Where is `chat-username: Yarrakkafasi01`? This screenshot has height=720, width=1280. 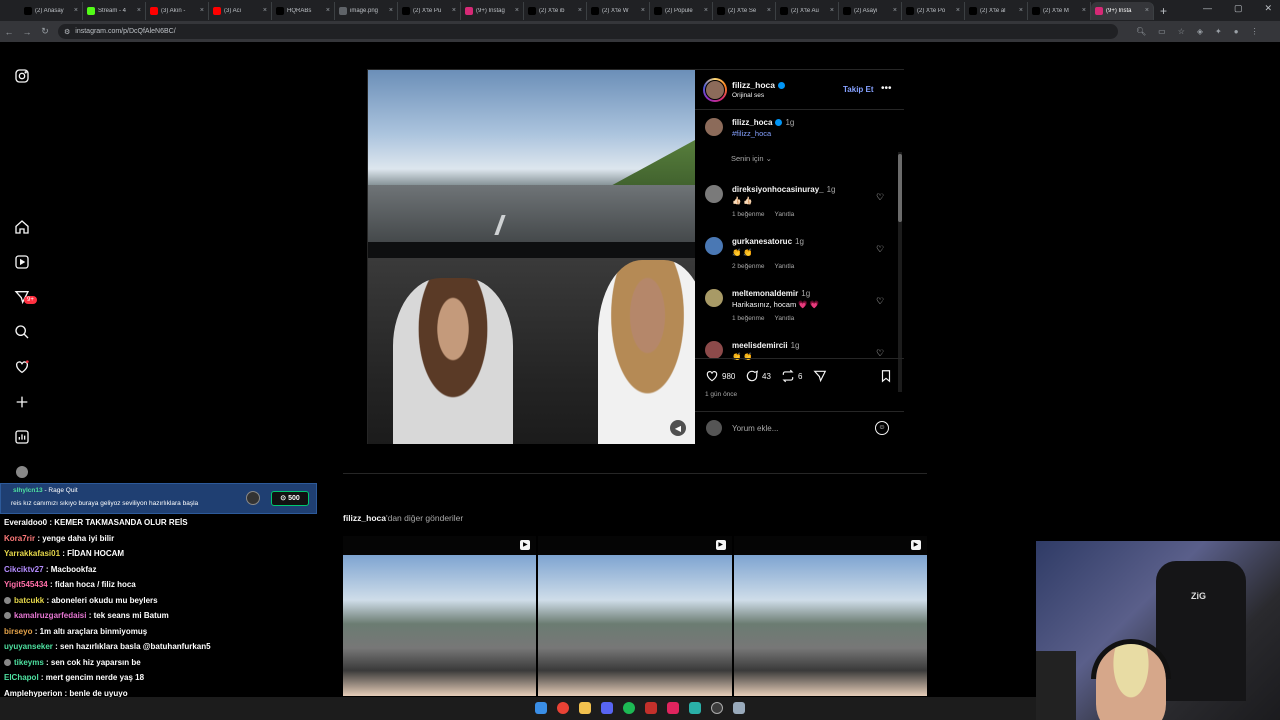
chat-username: Yarrakkafasi01 is located at coordinates (32, 553).